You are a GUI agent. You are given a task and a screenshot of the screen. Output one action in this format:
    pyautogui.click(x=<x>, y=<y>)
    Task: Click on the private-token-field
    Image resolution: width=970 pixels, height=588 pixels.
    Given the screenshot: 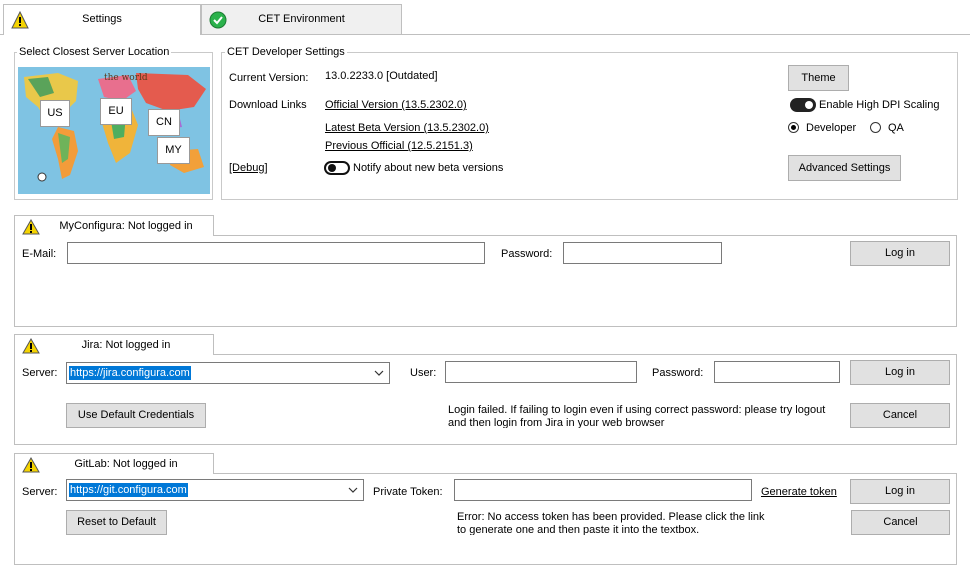 What is the action you would take?
    pyautogui.click(x=603, y=490)
    